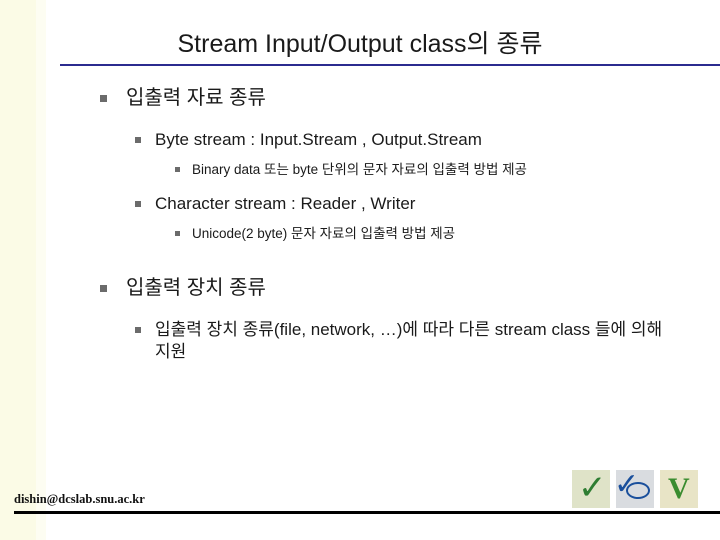 The width and height of the screenshot is (720, 540). I want to click on bullet-level3: Unicode(2 byte) 문자 자료의 입출력 방법 제공, so click(447, 234).